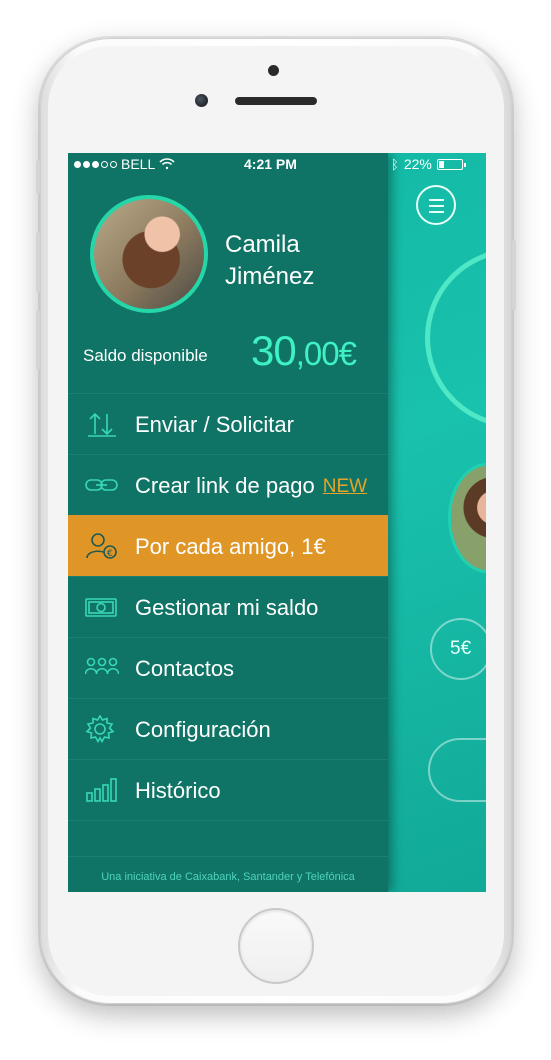 The width and height of the screenshot is (551, 1060). Describe the element at coordinates (276, 946) in the screenshot. I see `home-button` at that location.